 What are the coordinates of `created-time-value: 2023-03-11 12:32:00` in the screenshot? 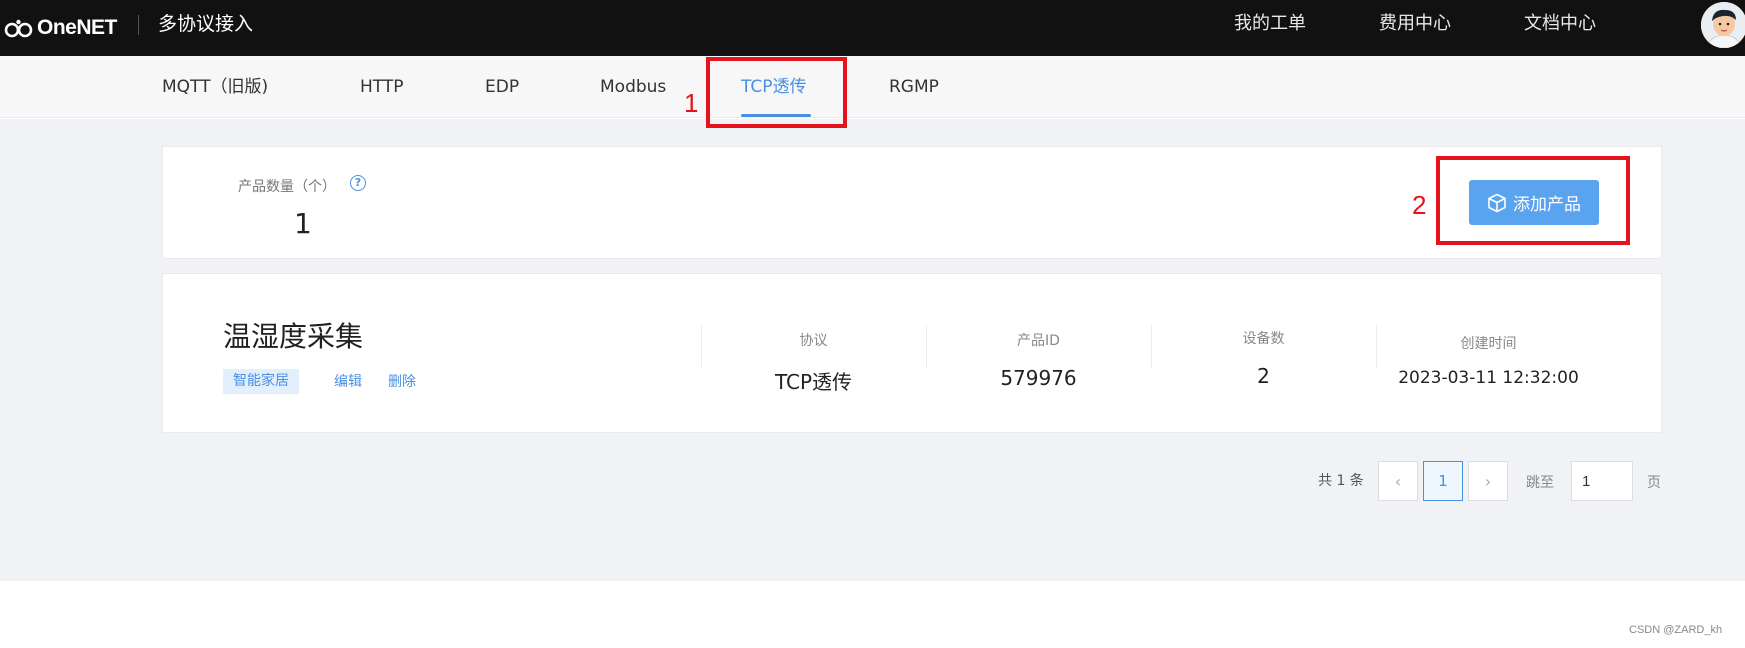 It's located at (1488, 378).